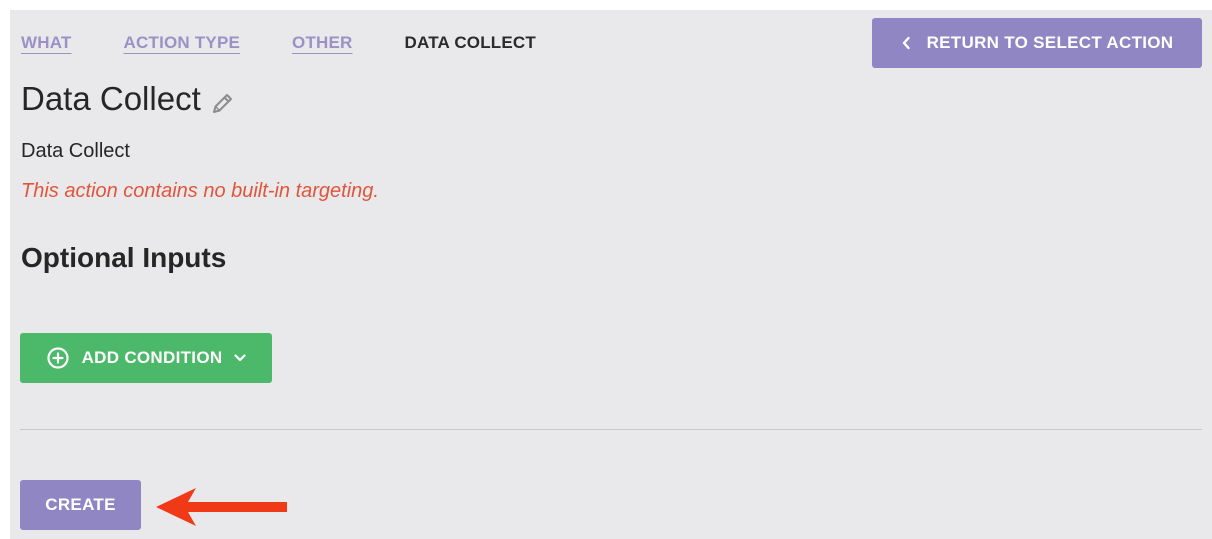 This screenshot has width=1212, height=539. What do you see at coordinates (152, 357) in the screenshot?
I see `add-condition-label: ADD CONDITION` at bounding box center [152, 357].